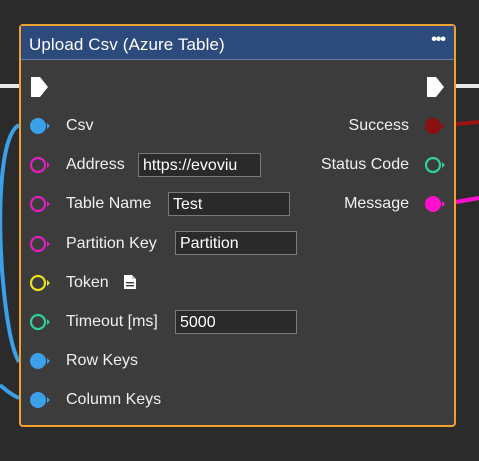  Describe the element at coordinates (40, 244) in the screenshot. I see `partition-key-pin-icon` at that location.